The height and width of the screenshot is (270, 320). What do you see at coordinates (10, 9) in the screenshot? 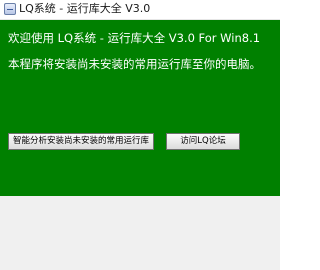
I see `app-icon` at bounding box center [10, 9].